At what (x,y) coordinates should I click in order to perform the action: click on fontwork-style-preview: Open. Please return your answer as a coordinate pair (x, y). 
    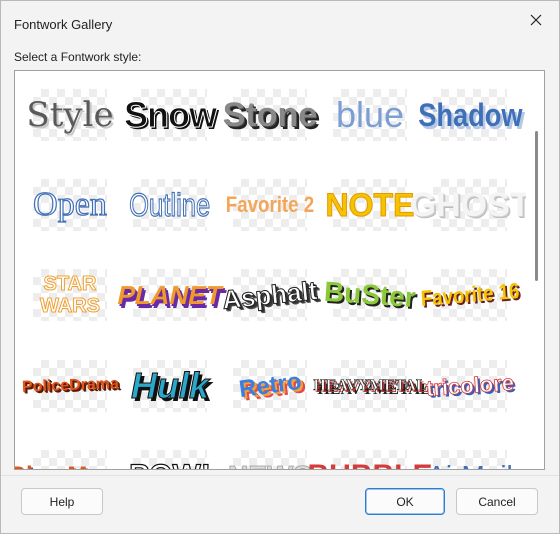
    Looking at the image, I should click on (70, 204).